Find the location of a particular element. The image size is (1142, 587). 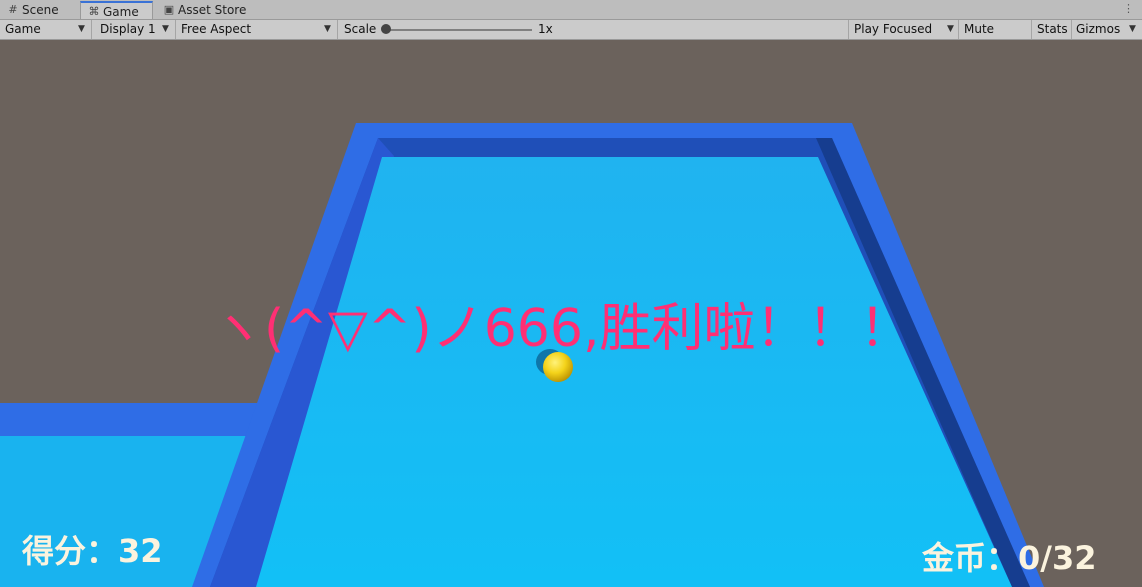

mute-audio-button: Mute Audio is located at coordinates (995, 37).